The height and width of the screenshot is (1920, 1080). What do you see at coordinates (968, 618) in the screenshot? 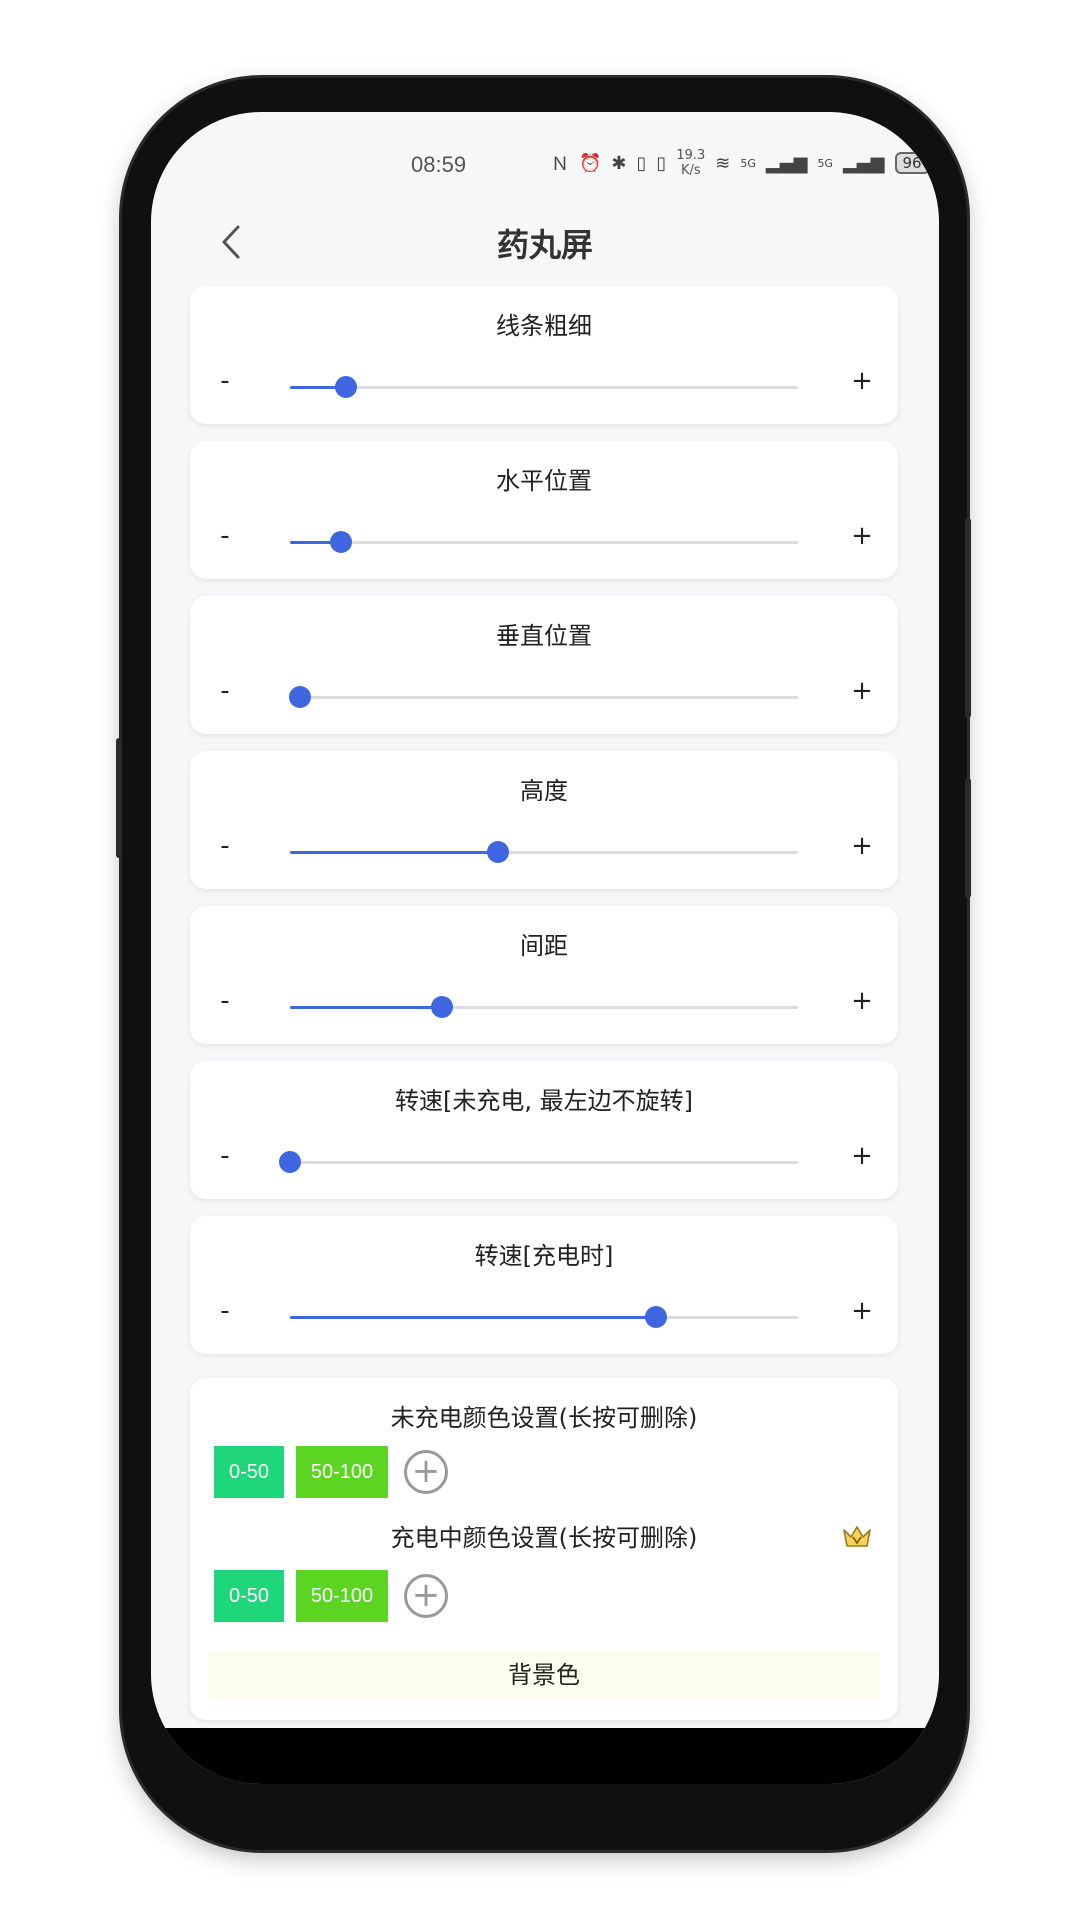
I see `power-button` at bounding box center [968, 618].